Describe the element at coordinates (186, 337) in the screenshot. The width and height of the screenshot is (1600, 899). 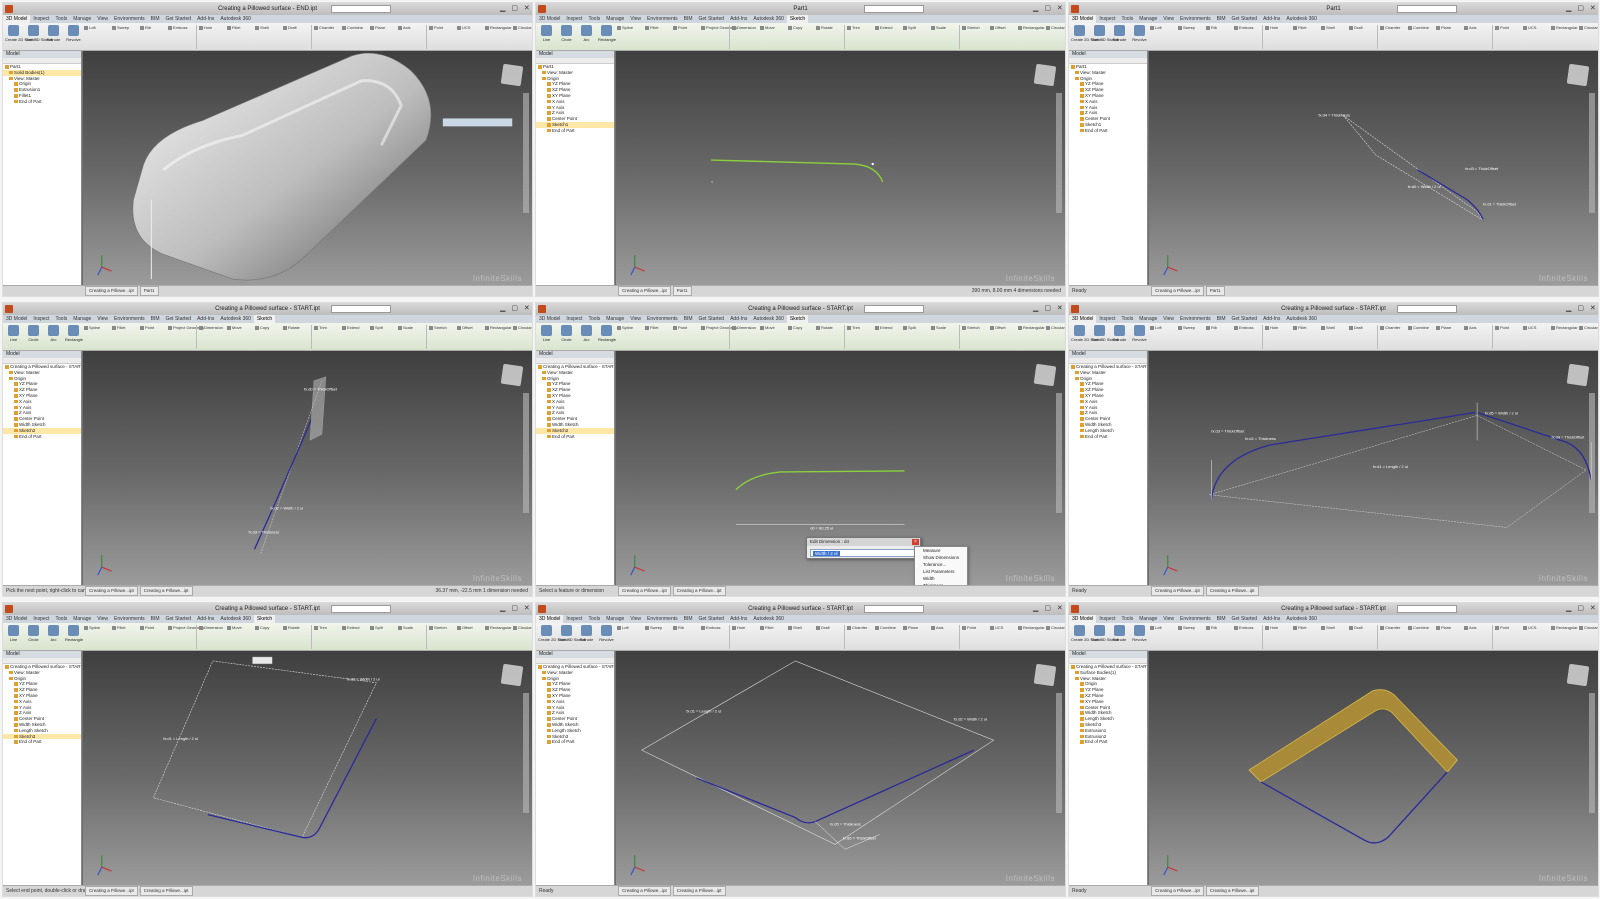
I see `ribbon-tool-project-geometry: Project Geometry` at that location.